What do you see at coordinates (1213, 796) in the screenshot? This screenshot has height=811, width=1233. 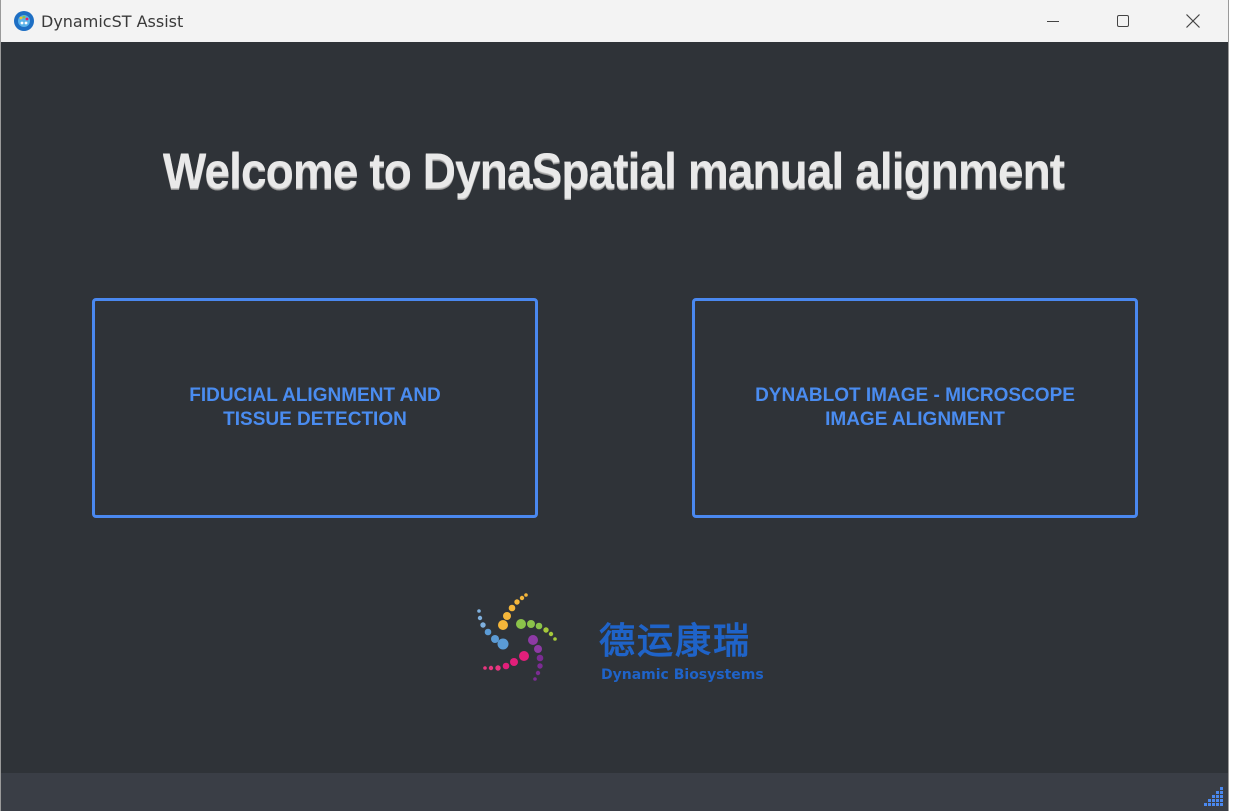 I see `resize-grip-icon` at bounding box center [1213, 796].